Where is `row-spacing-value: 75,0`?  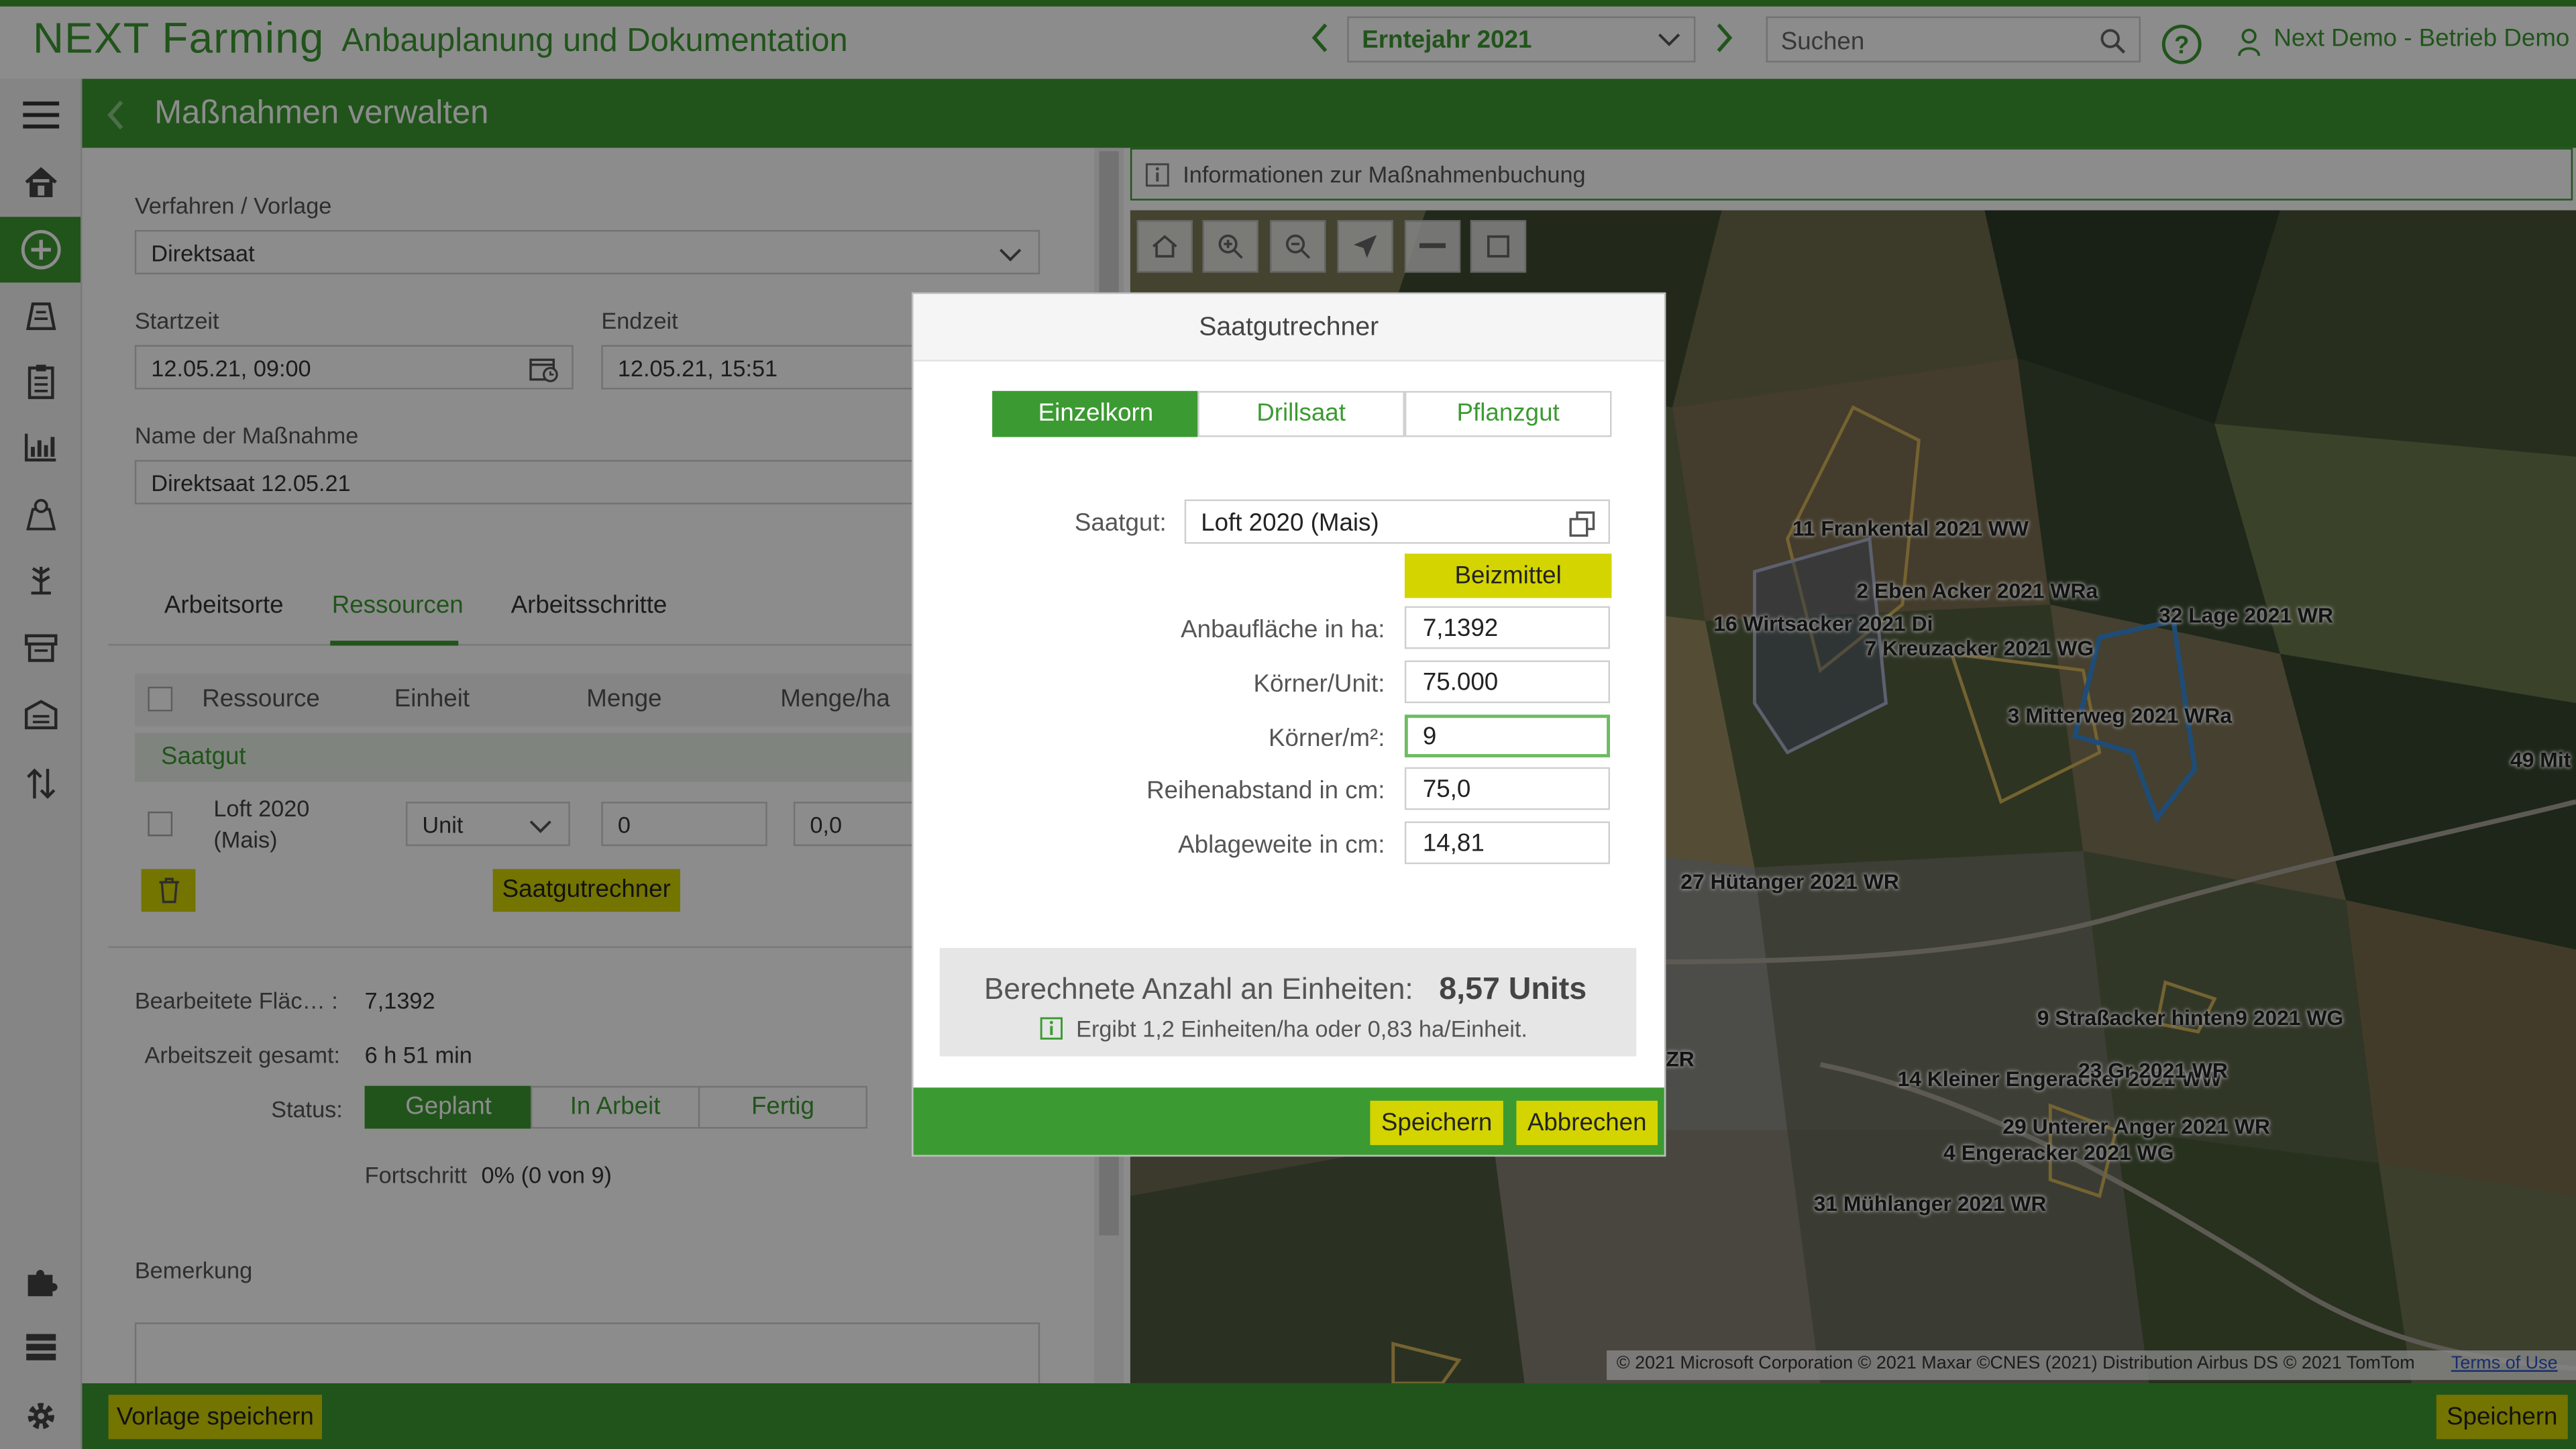 row-spacing-value: 75,0 is located at coordinates (1446, 789).